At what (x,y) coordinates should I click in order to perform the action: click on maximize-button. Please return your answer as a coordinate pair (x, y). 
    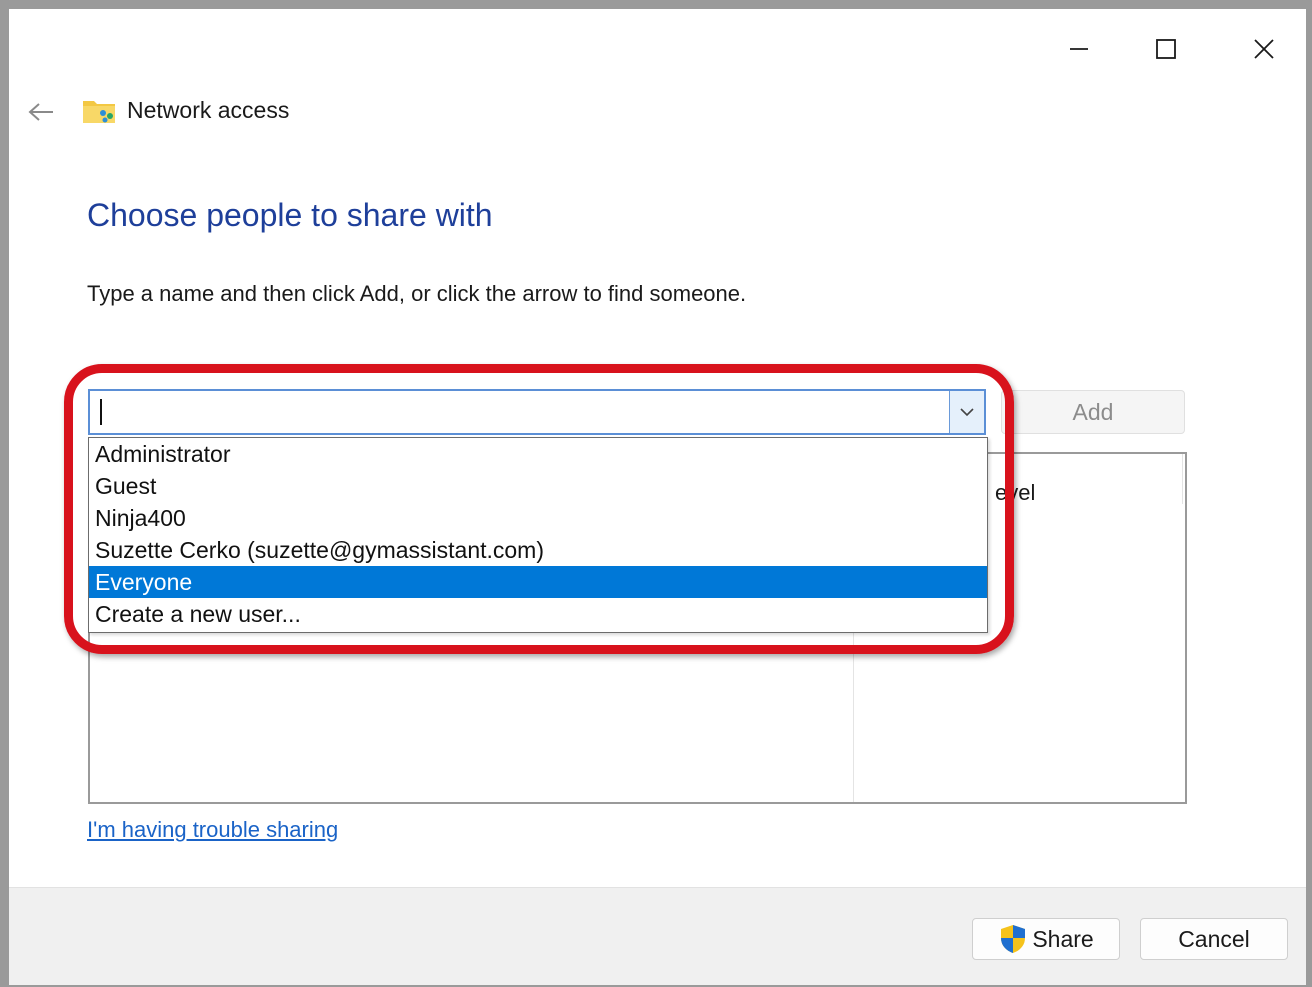
    Looking at the image, I should click on (1166, 49).